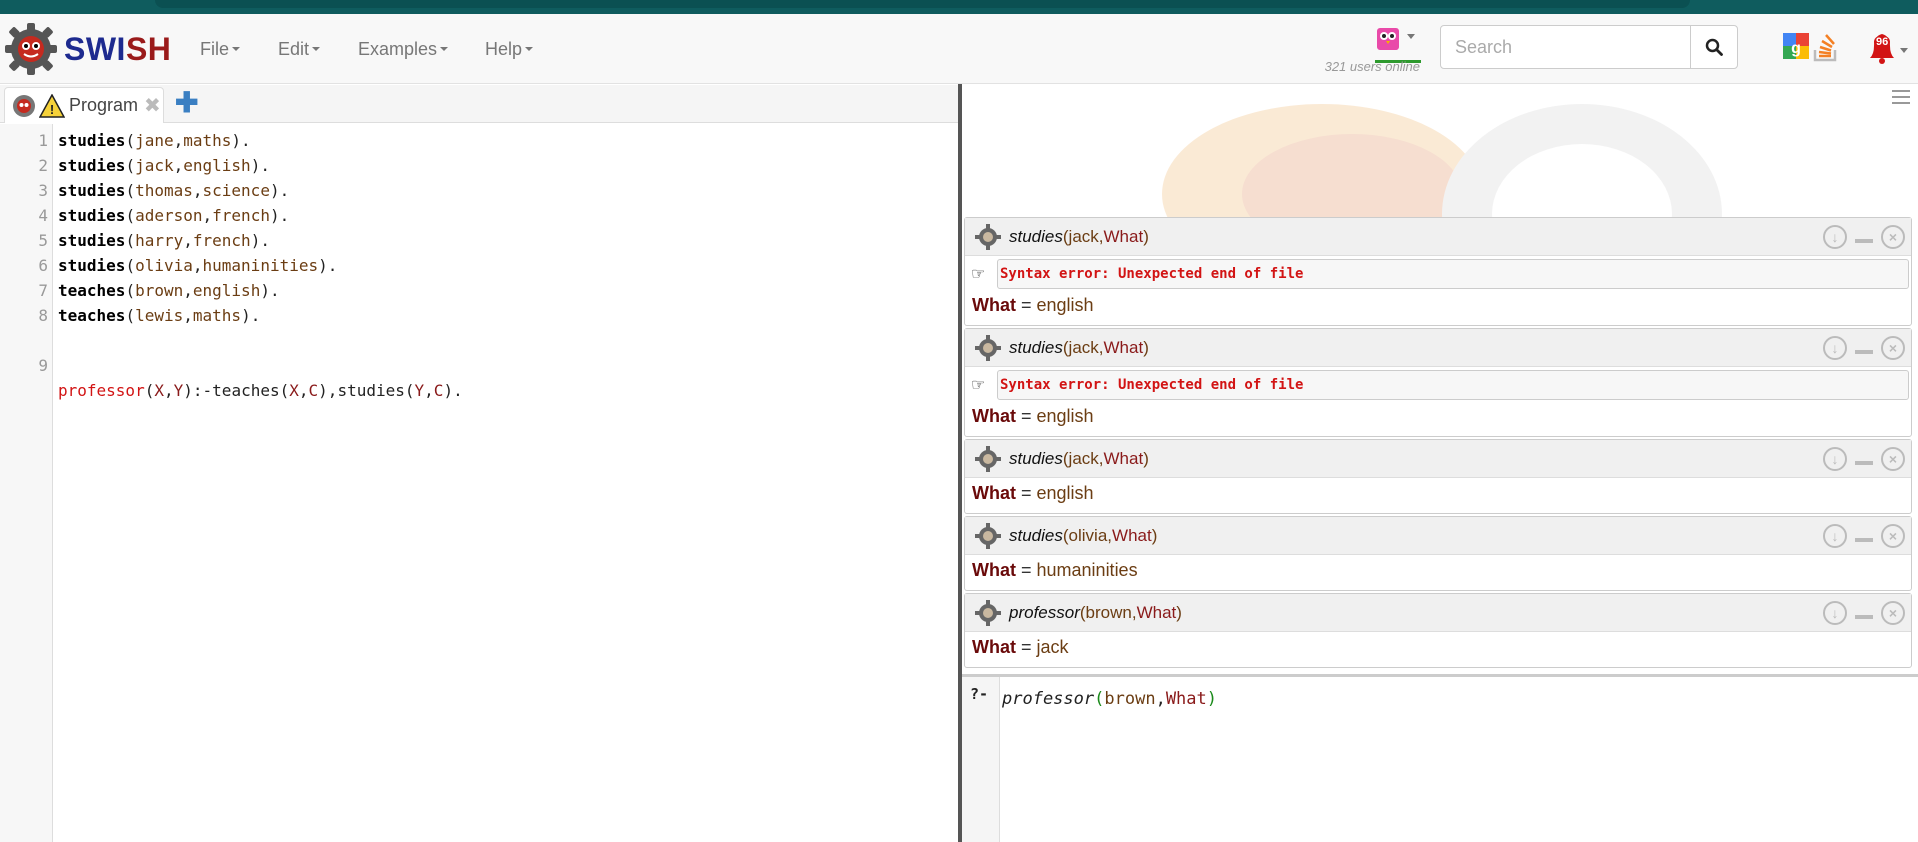 This screenshot has height=842, width=1918. Describe the element at coordinates (475, 290) in the screenshot. I see `code-line: 7 teaches(brown,english).` at that location.